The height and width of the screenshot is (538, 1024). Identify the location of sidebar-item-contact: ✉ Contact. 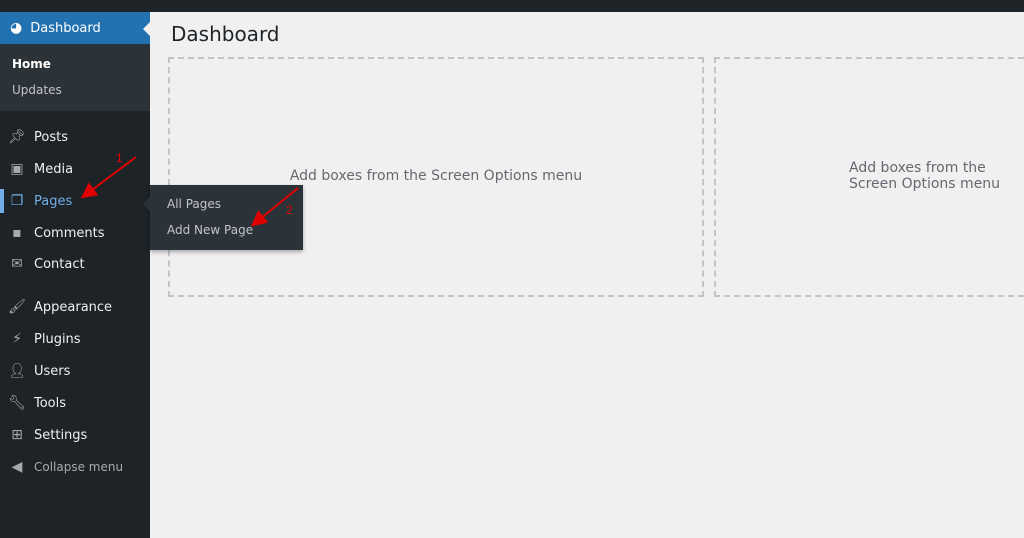
(75, 264).